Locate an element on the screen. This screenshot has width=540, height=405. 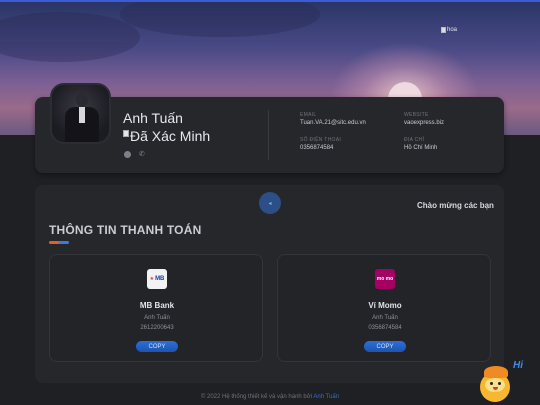
welcome-text: Chào mừng các bạn is located at coordinates (455, 205).